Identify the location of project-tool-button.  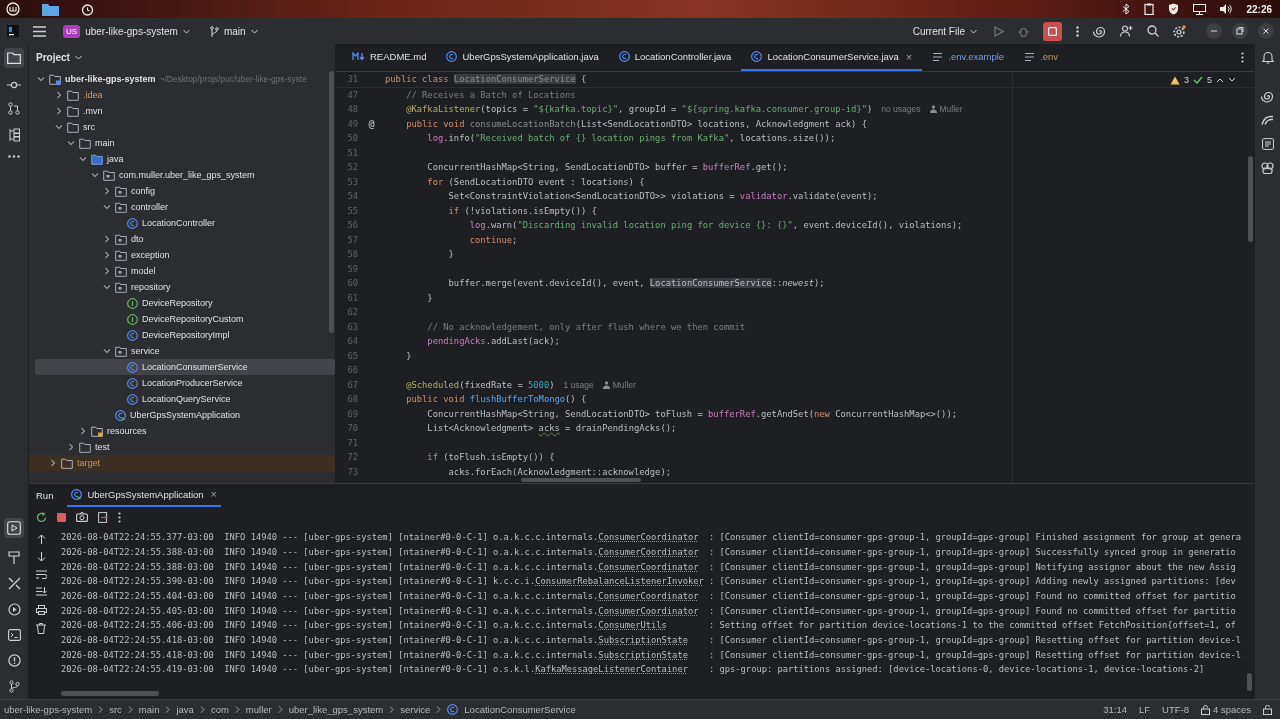
(14, 58).